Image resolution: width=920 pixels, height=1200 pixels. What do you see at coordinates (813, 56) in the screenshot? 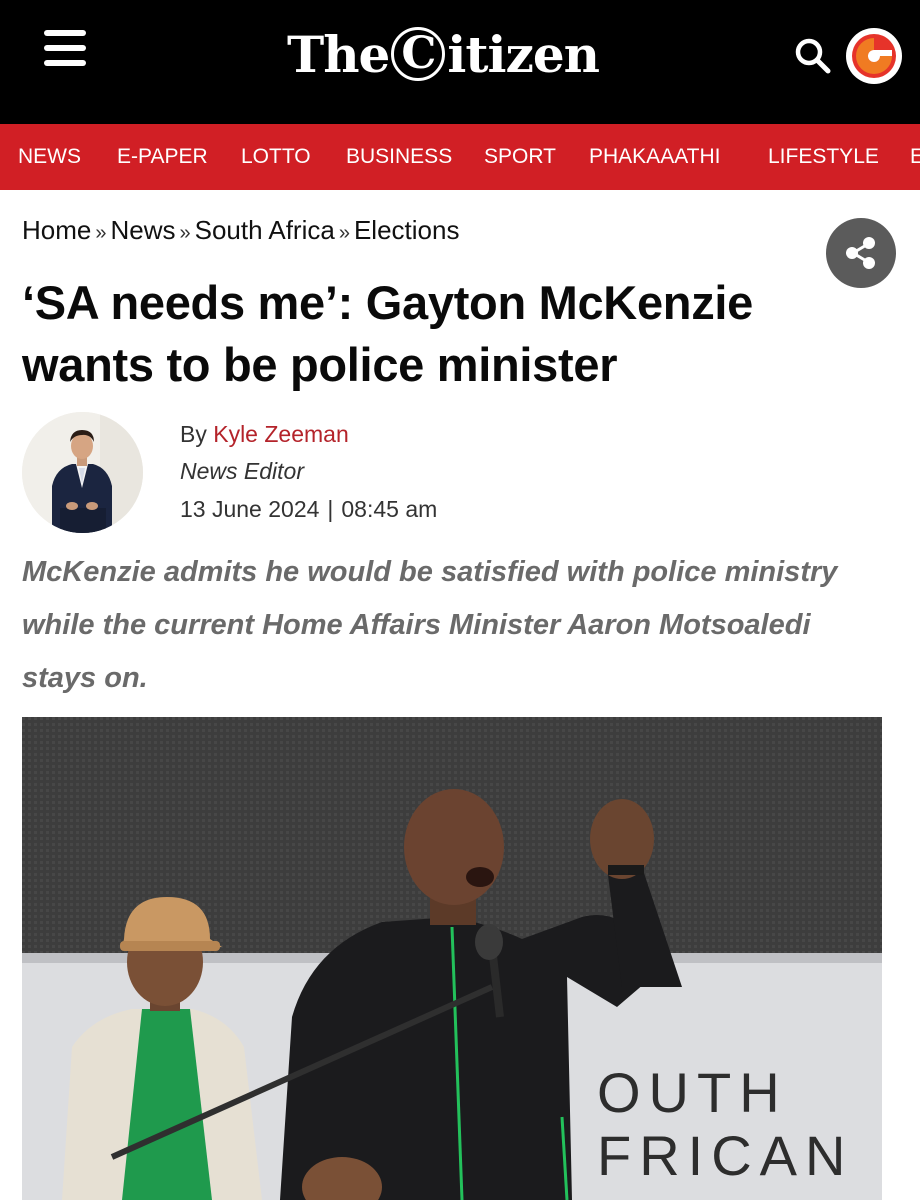
I see `search-icon` at bounding box center [813, 56].